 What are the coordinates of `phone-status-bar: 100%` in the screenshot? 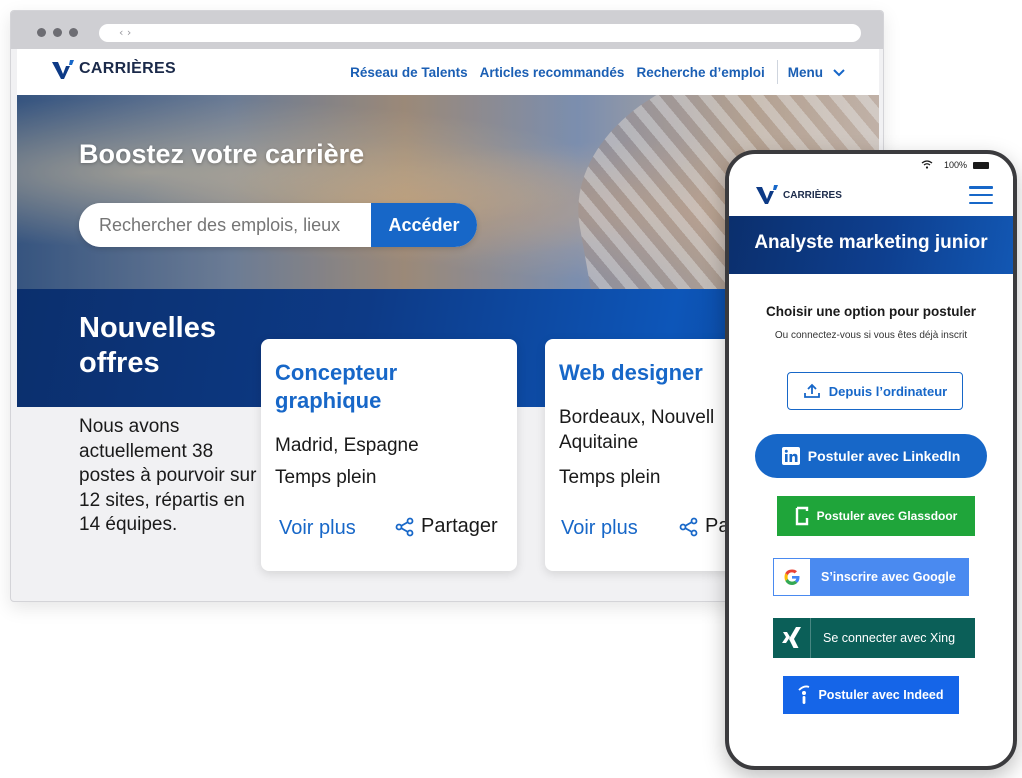 It's located at (871, 165).